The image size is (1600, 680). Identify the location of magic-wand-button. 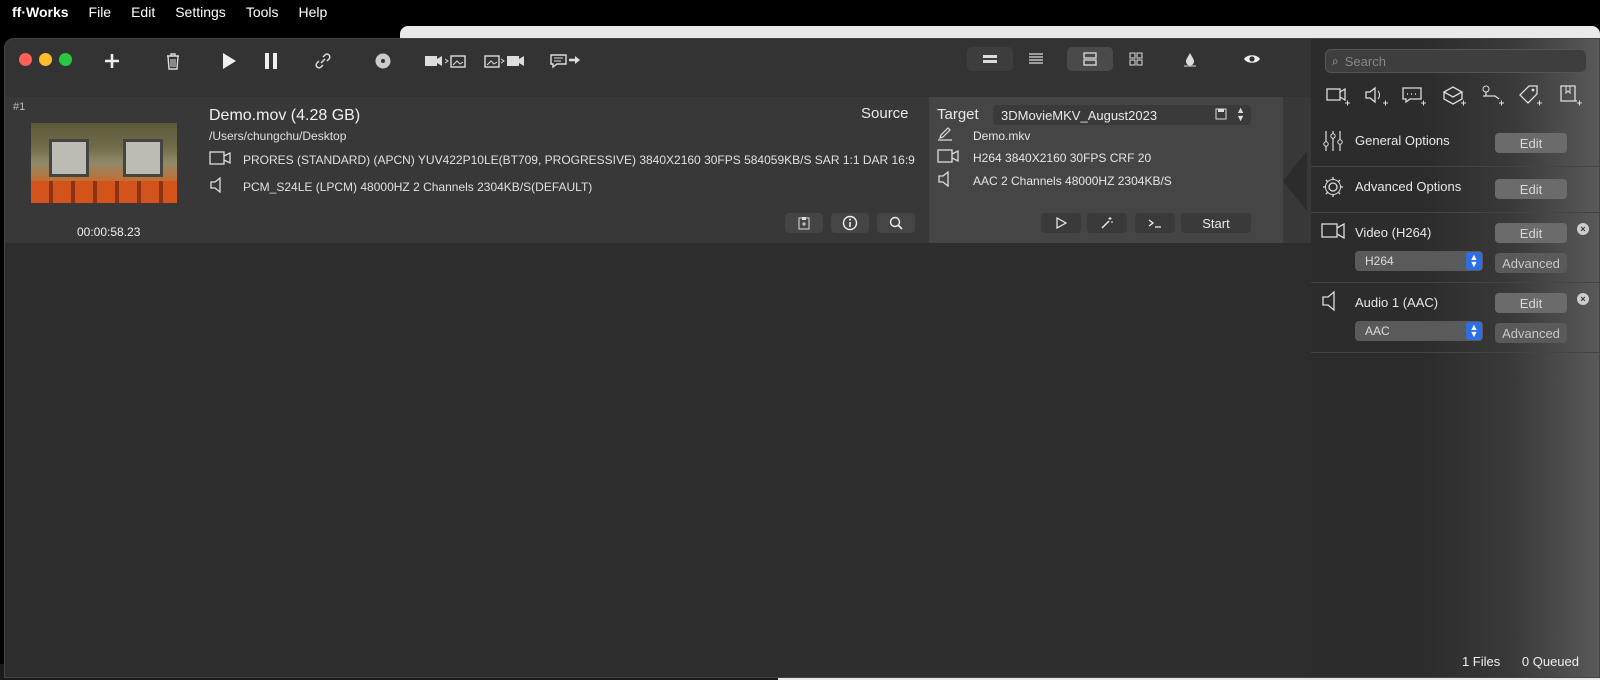
(1107, 223).